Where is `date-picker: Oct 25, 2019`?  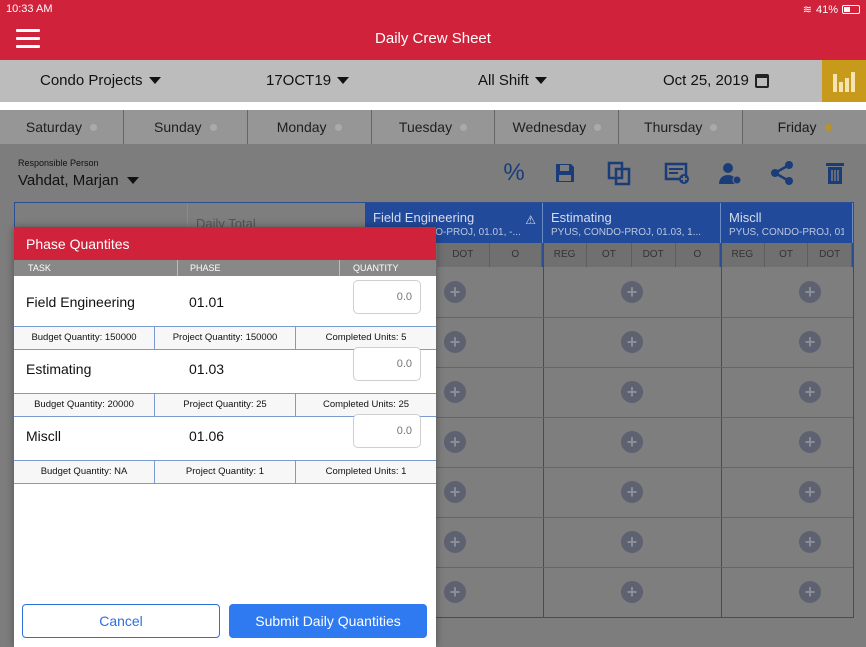 date-picker: Oct 25, 2019 is located at coordinates (716, 80).